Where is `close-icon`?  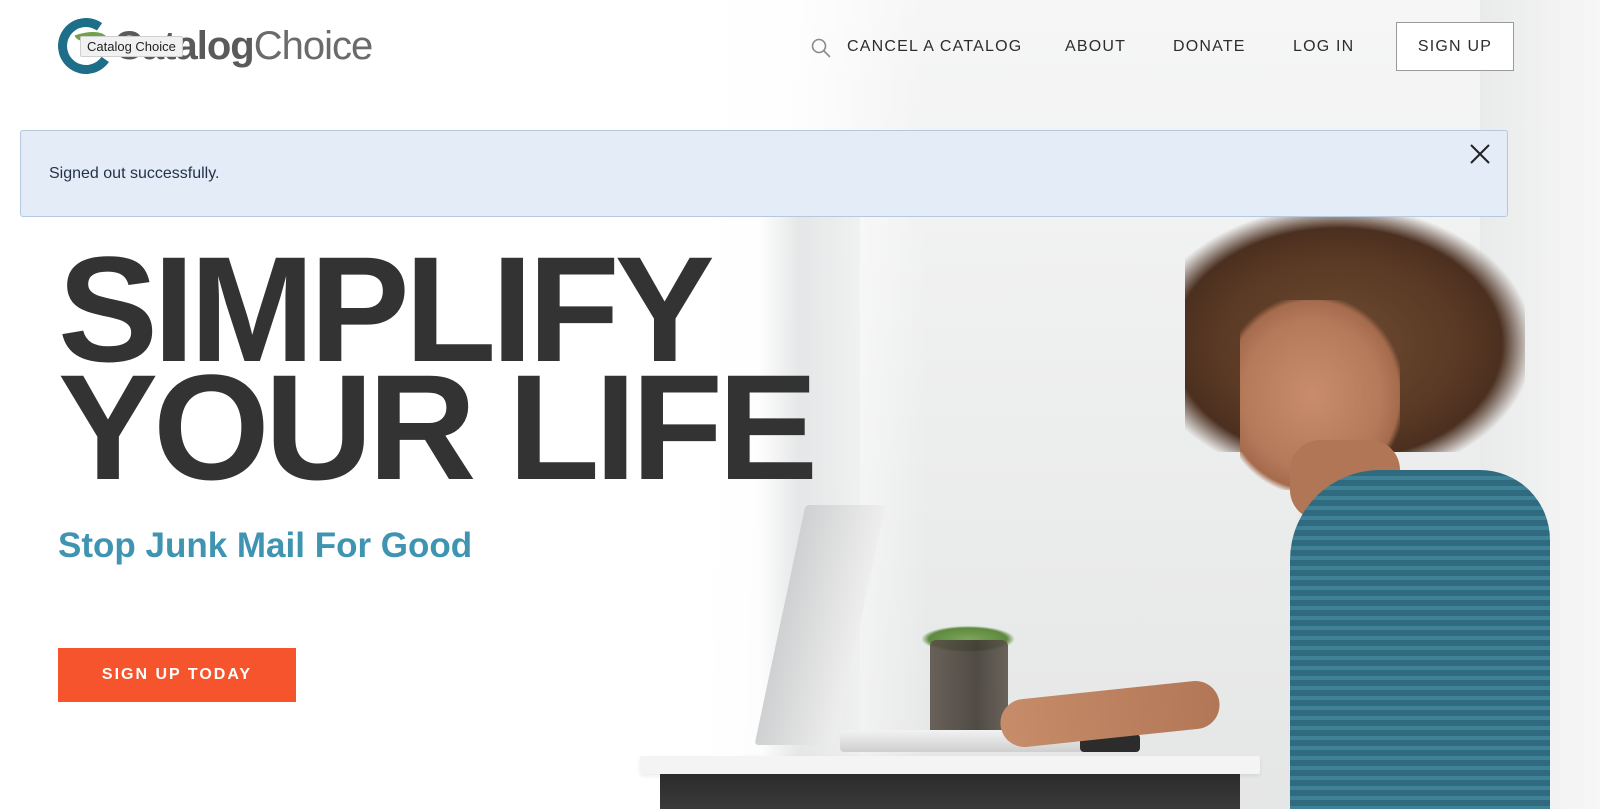
close-icon is located at coordinates (1480, 154).